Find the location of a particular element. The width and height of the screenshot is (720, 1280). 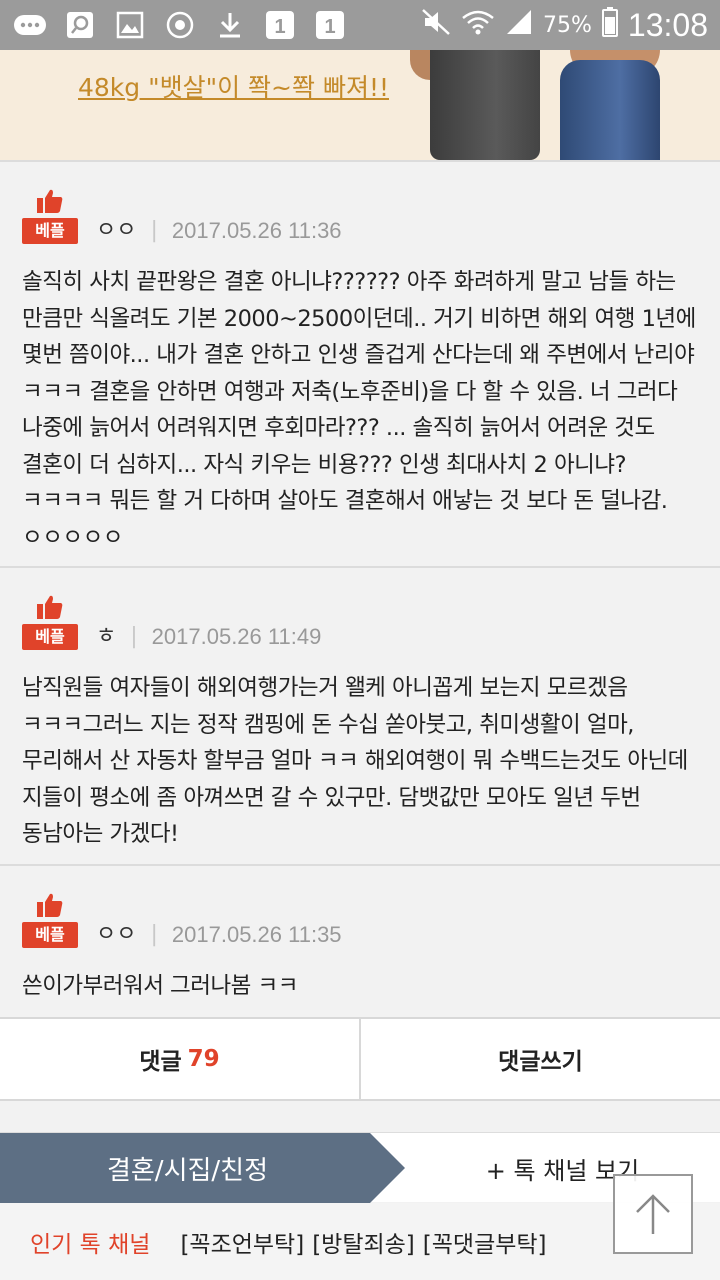

popular-channel-link: [방탈죄송] is located at coordinates (363, 1242).